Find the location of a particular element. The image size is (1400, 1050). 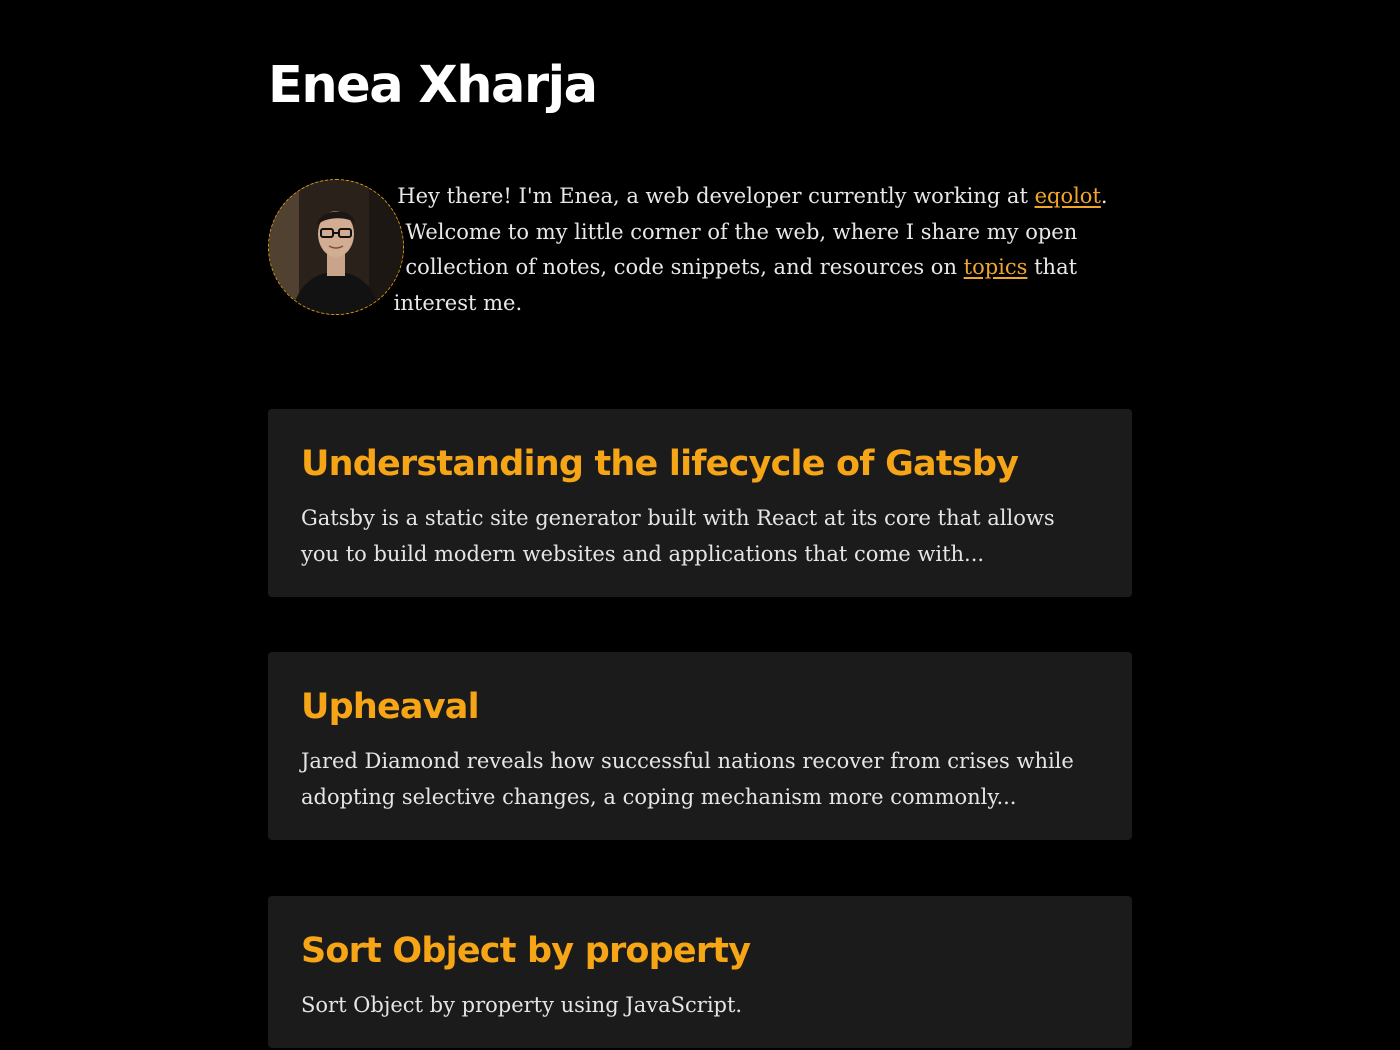

topics-link: topics is located at coordinates (996, 267).